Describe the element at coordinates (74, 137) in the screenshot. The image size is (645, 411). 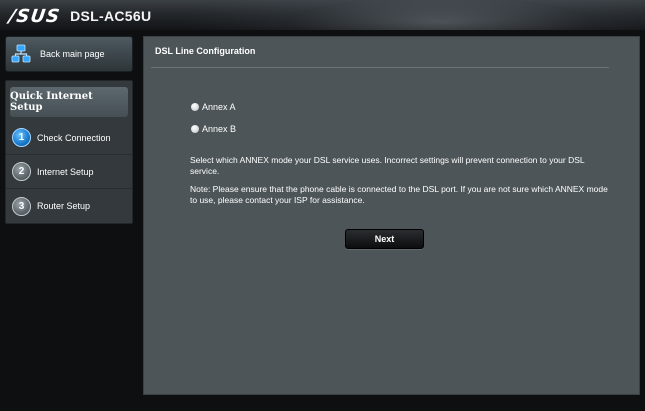
I see `step-label: Check Connection` at that location.